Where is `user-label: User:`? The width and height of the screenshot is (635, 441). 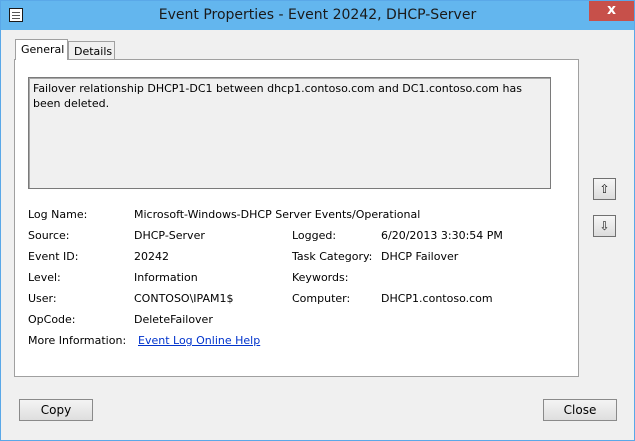 user-label: User: is located at coordinates (42, 298).